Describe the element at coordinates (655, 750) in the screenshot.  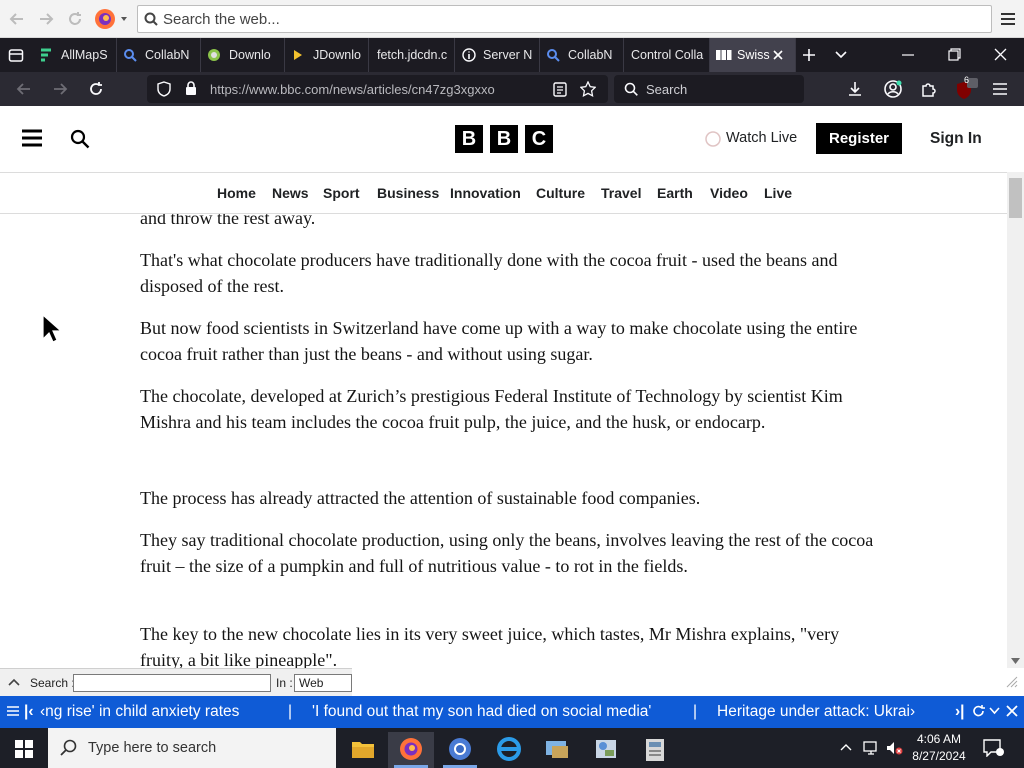
I see `calculator-app-icon` at that location.